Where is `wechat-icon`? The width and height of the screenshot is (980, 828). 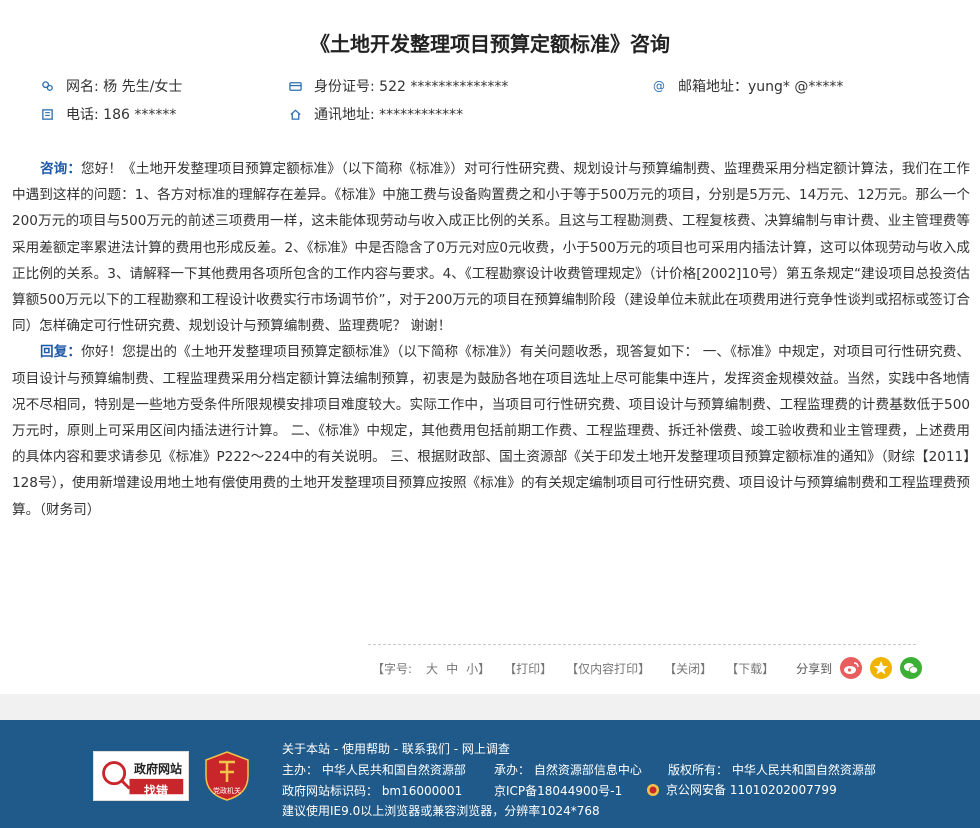 wechat-icon is located at coordinates (911, 668).